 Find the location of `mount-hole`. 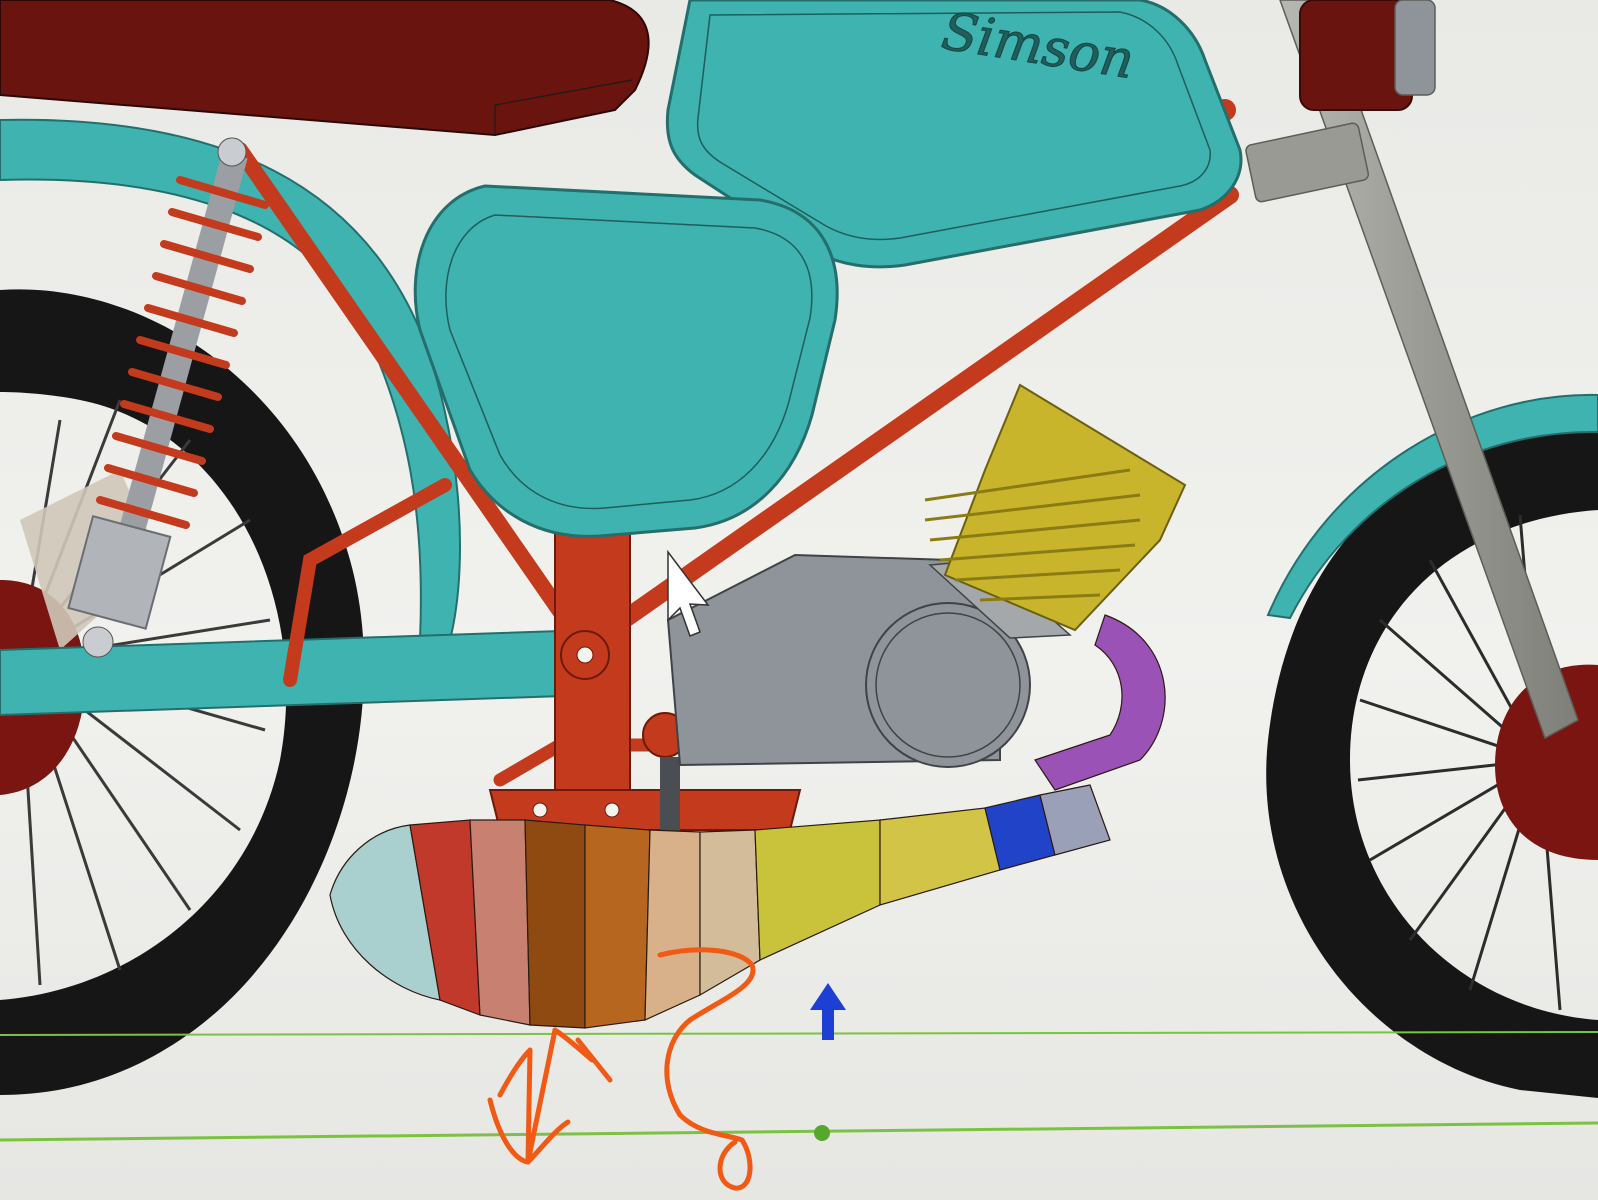

mount-hole is located at coordinates (540, 810).